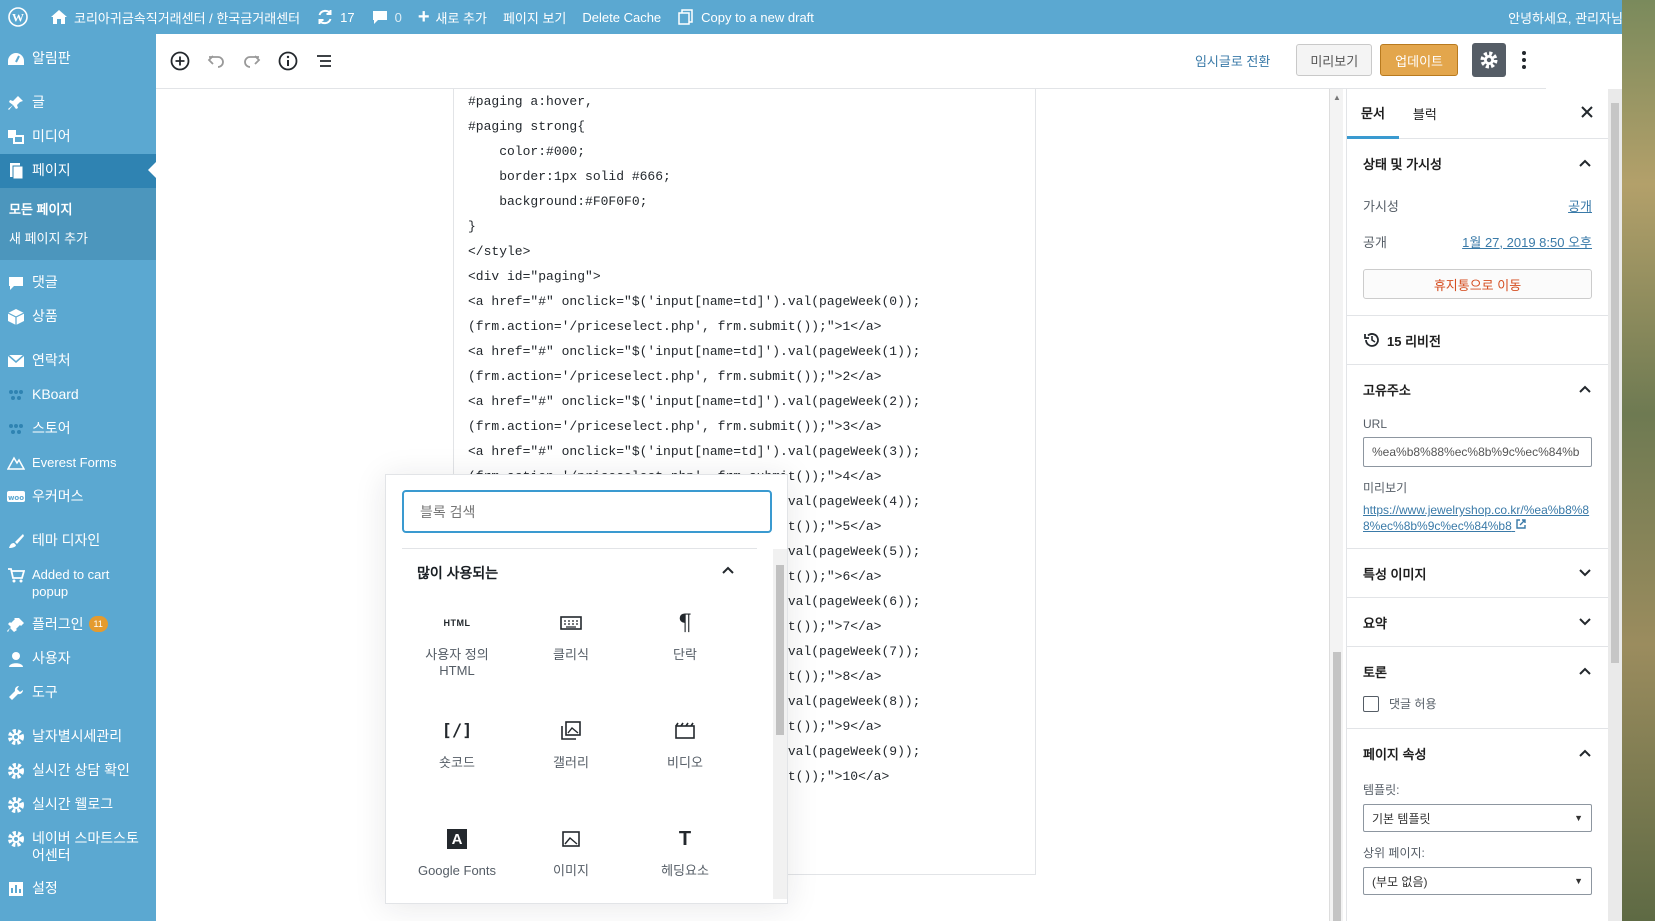 Image resolution: width=1655 pixels, height=921 pixels. What do you see at coordinates (216, 61) in the screenshot?
I see `undo-button` at bounding box center [216, 61].